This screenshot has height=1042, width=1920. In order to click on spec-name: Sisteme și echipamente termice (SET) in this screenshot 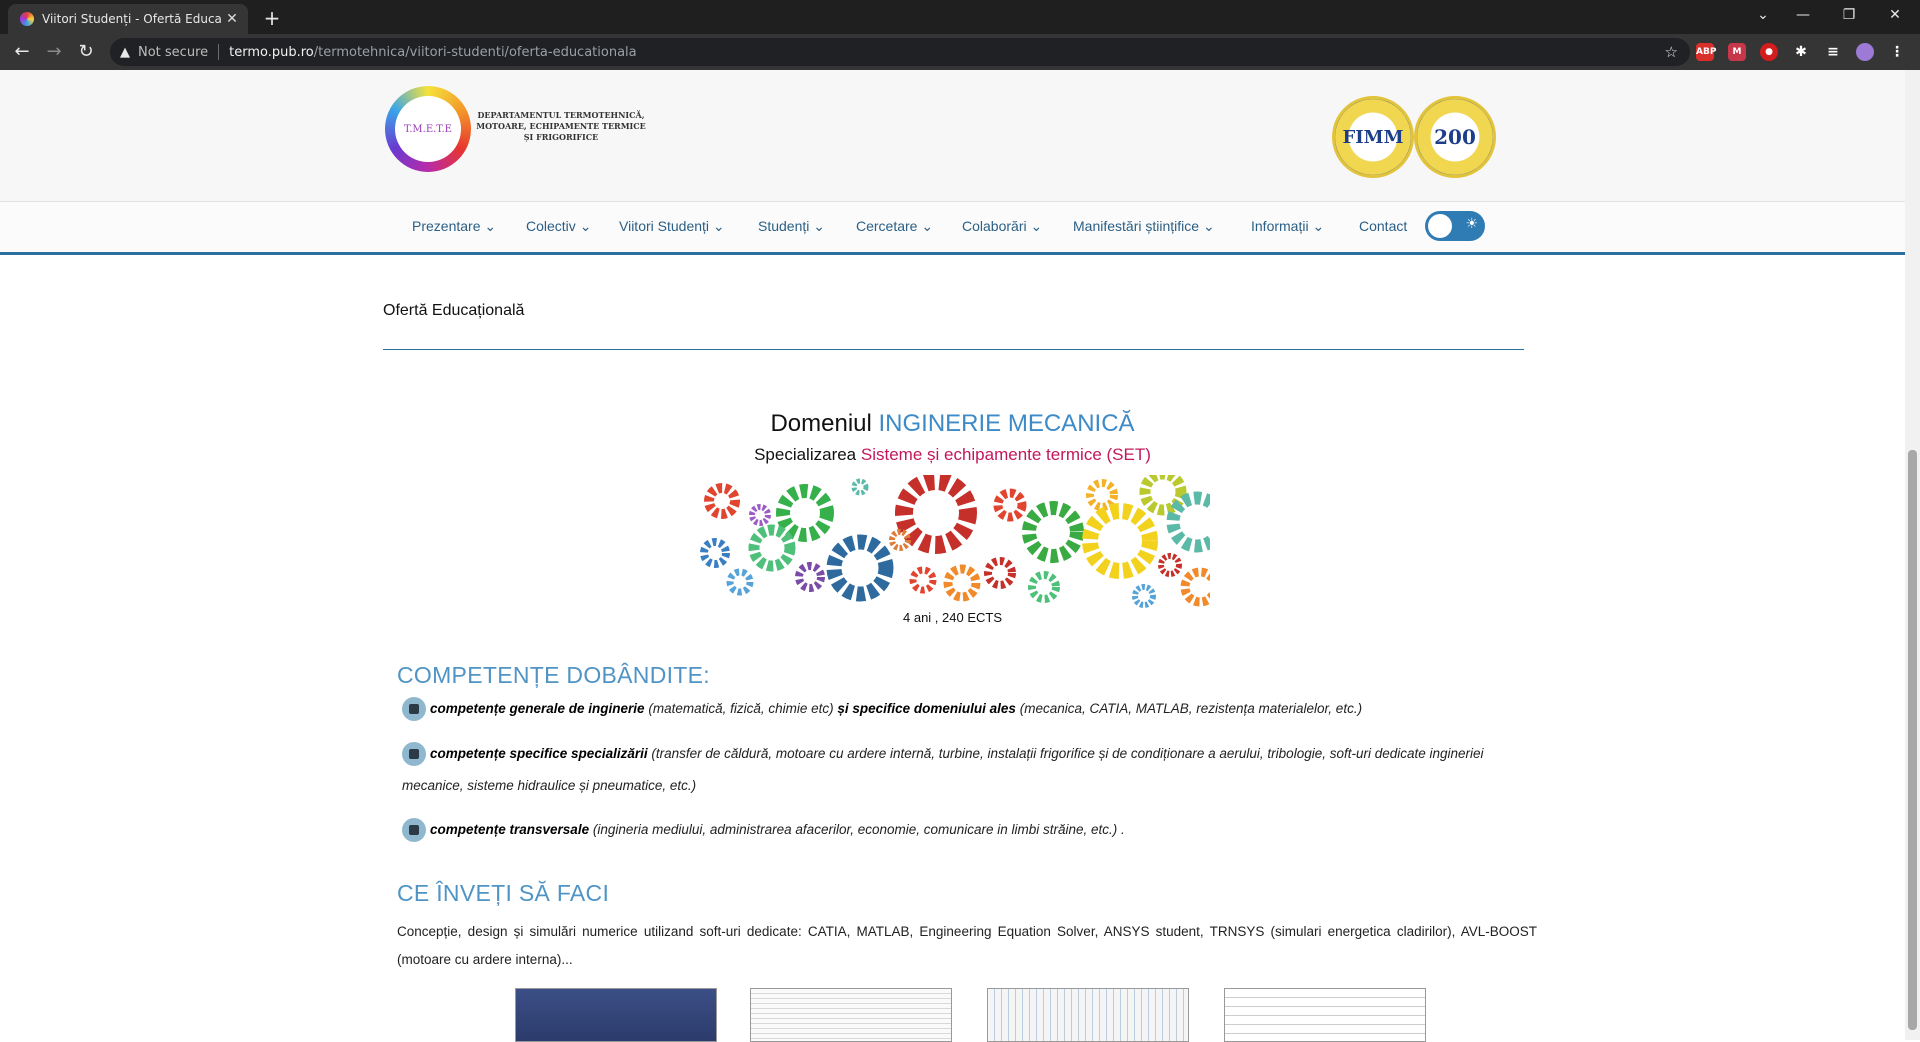, I will do `click(1005, 454)`.